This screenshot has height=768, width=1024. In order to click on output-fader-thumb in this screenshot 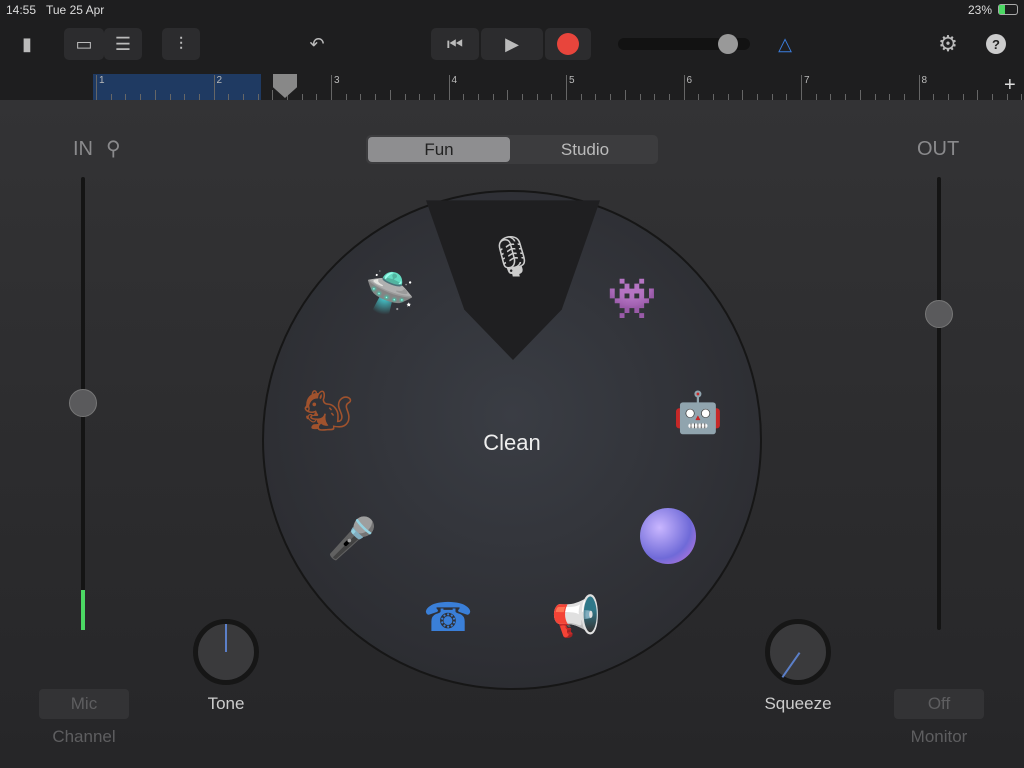, I will do `click(939, 314)`.